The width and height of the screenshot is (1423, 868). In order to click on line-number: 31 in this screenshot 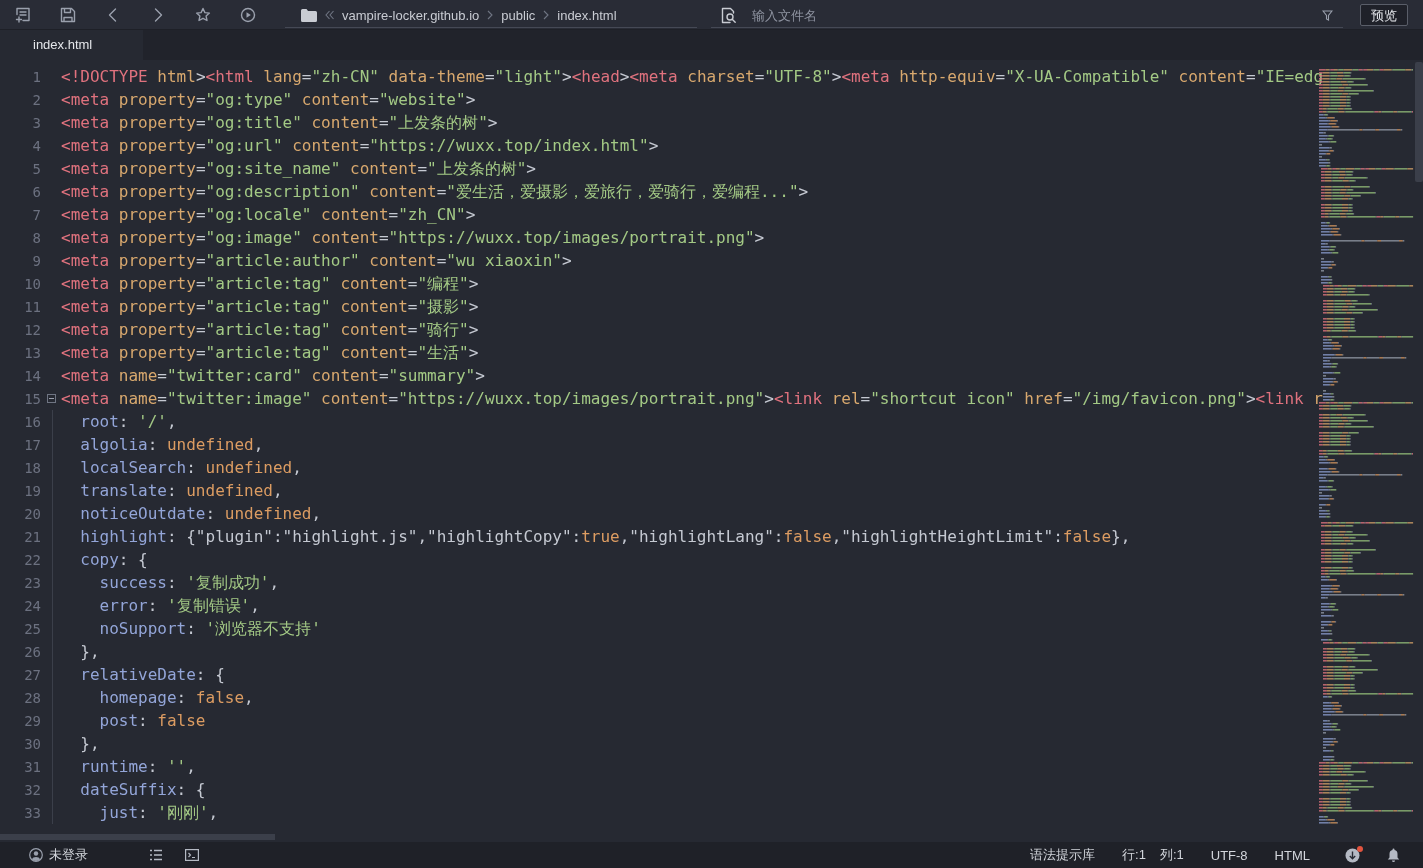, I will do `click(32, 766)`.